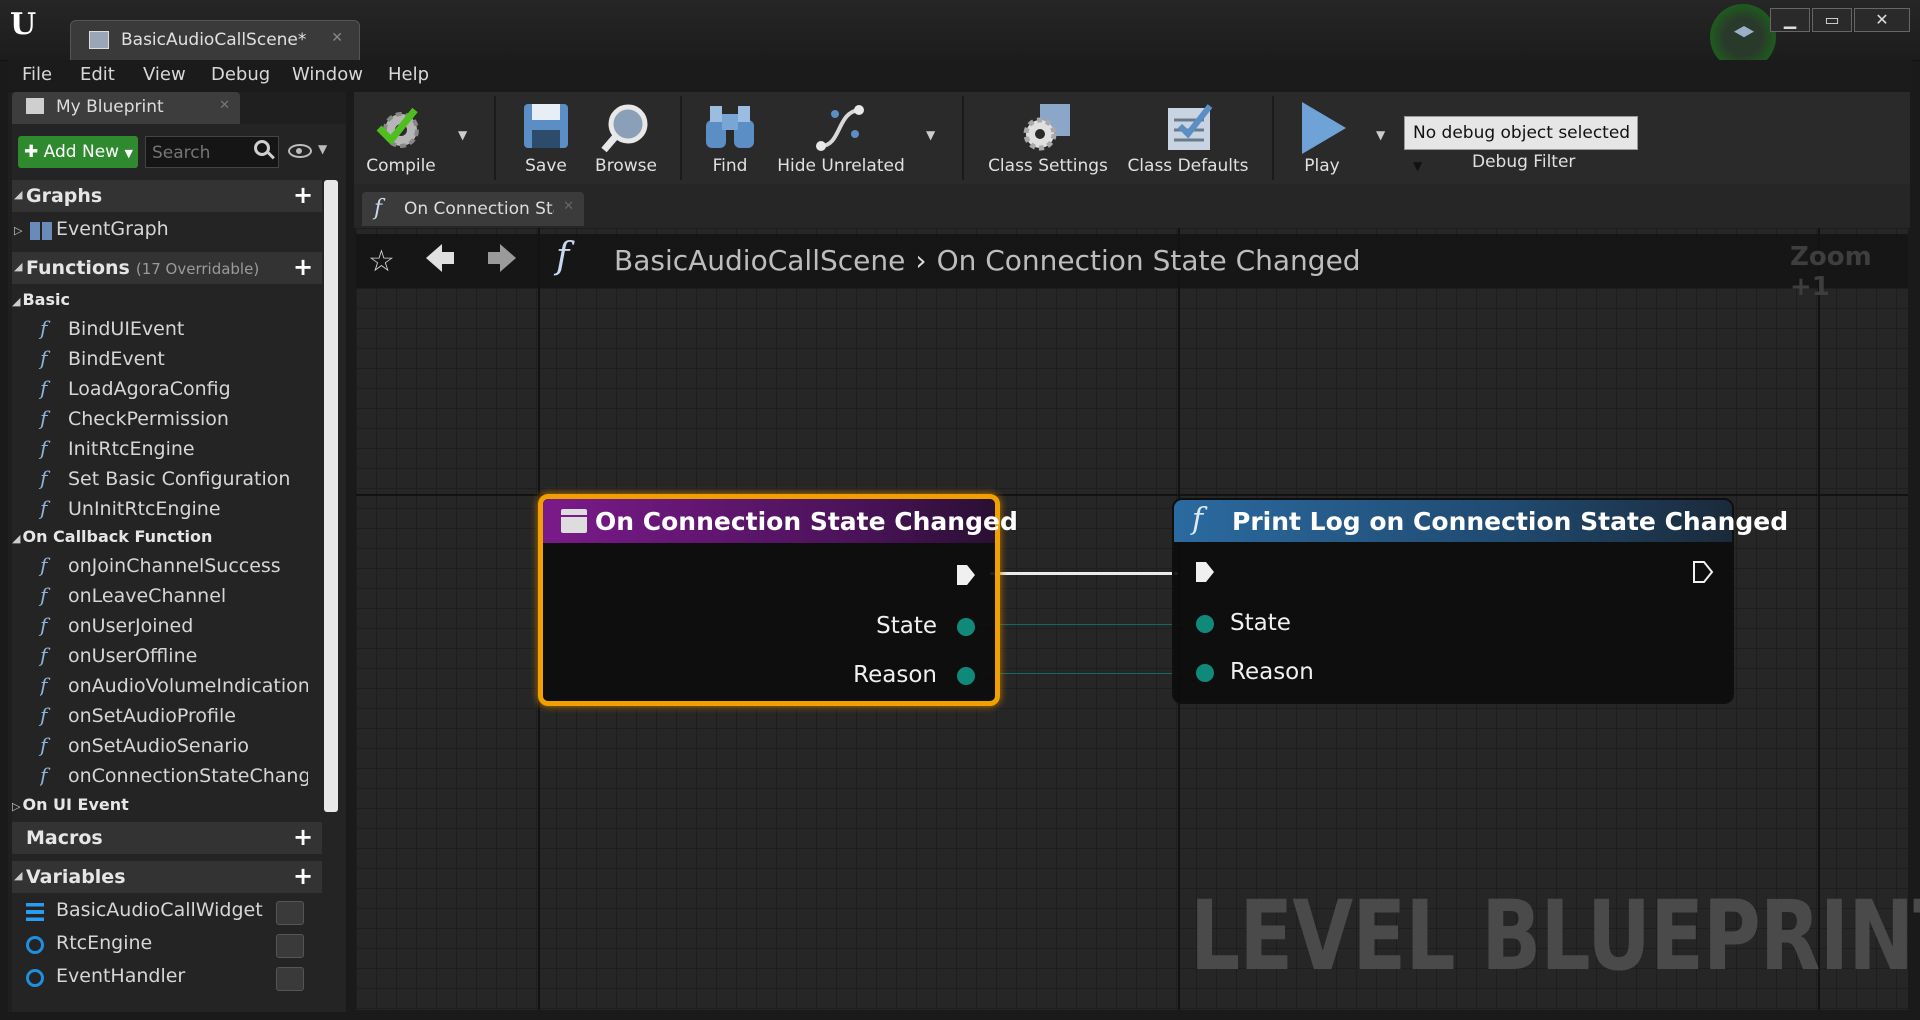 Image resolution: width=1920 pixels, height=1020 pixels. I want to click on expand-icon: ▷, so click(18, 230).